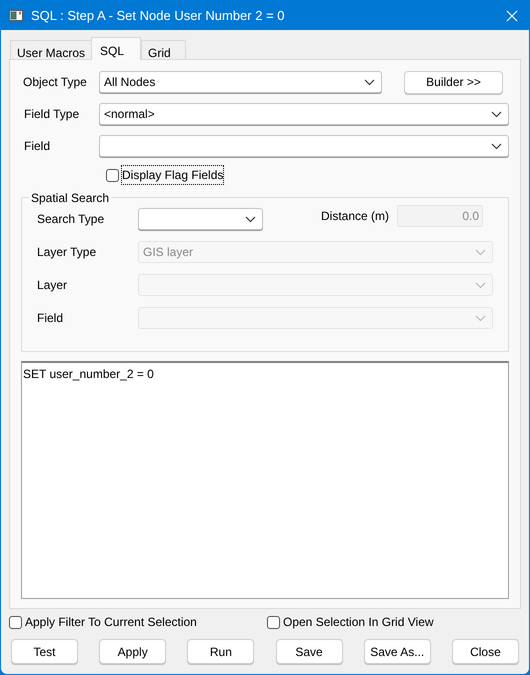 The height and width of the screenshot is (675, 530). I want to click on dropdown: <normal>, so click(304, 114).